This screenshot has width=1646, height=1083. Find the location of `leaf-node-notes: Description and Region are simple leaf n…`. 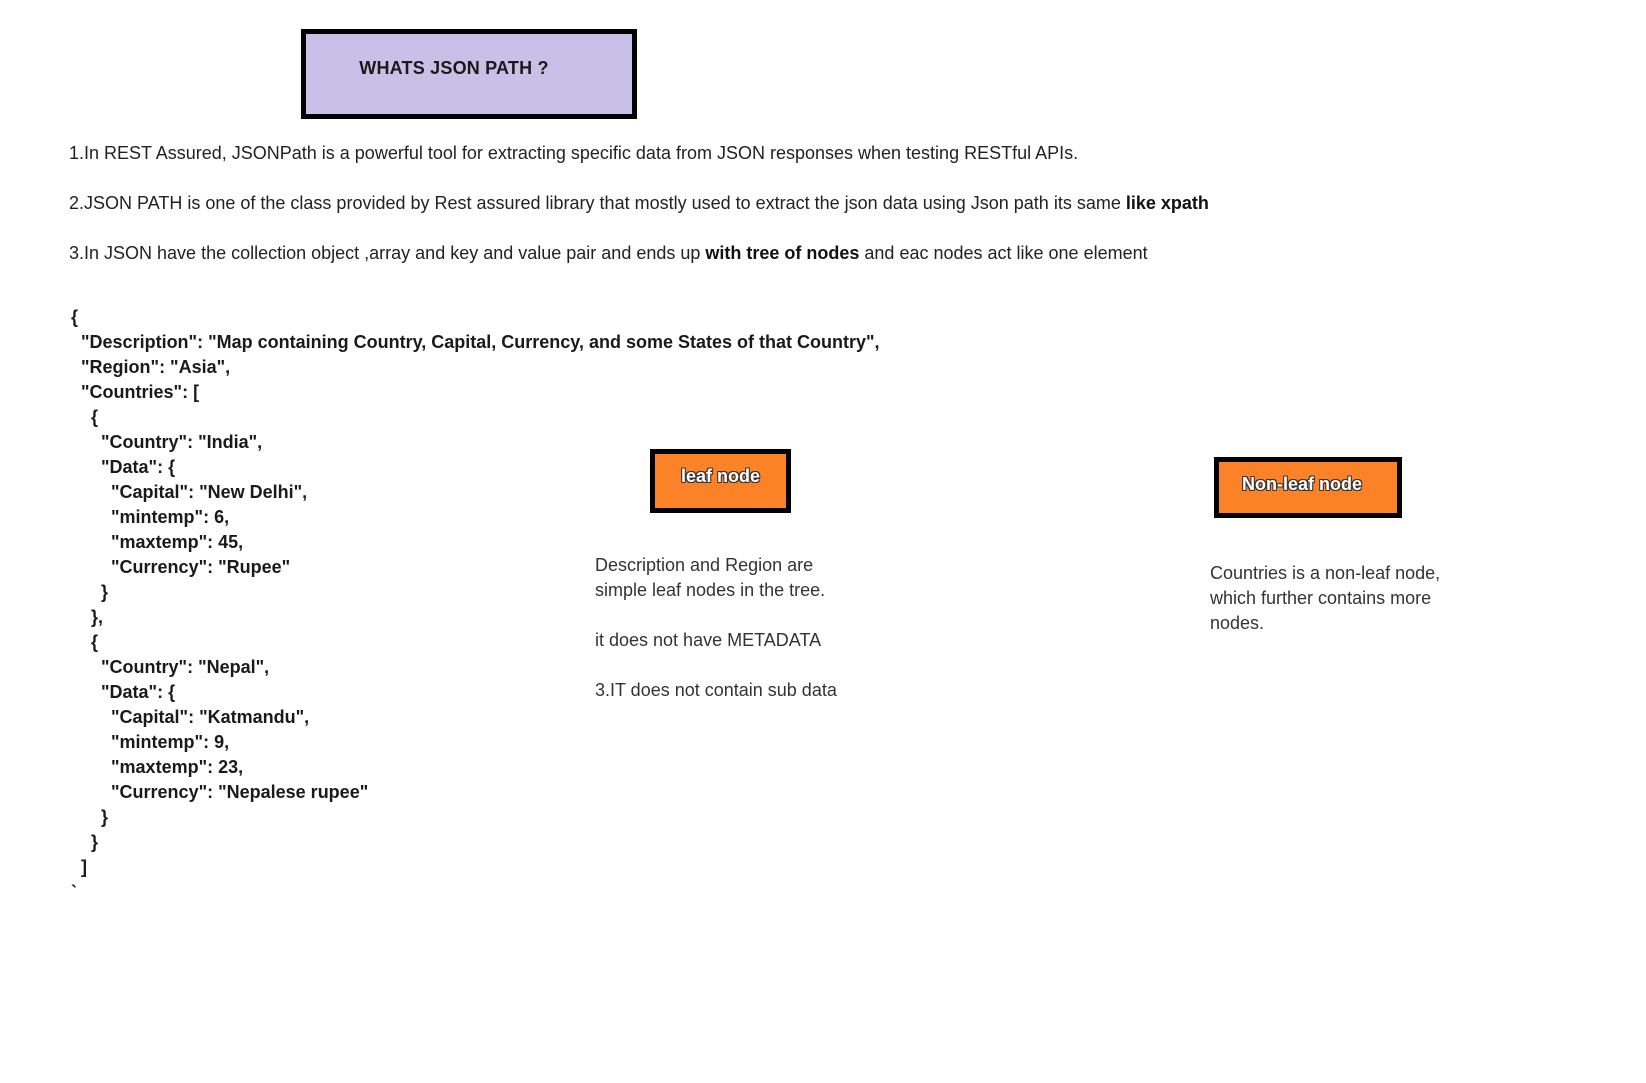

leaf-node-notes: Description and Region are simple leaf n… is located at coordinates (716, 628).